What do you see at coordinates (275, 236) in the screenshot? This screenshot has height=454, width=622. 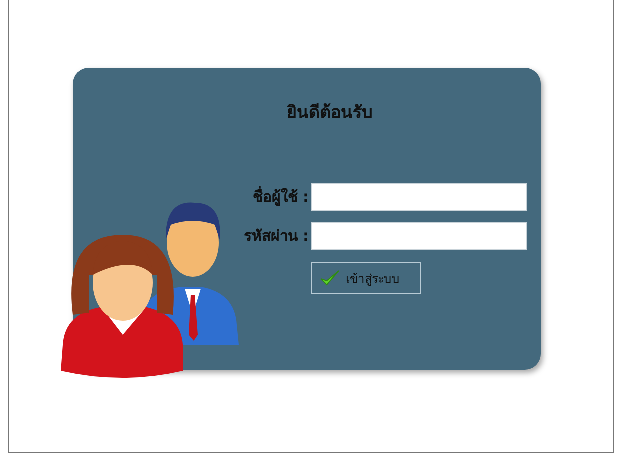 I see `field-label: รหัสผ่าน :` at bounding box center [275, 236].